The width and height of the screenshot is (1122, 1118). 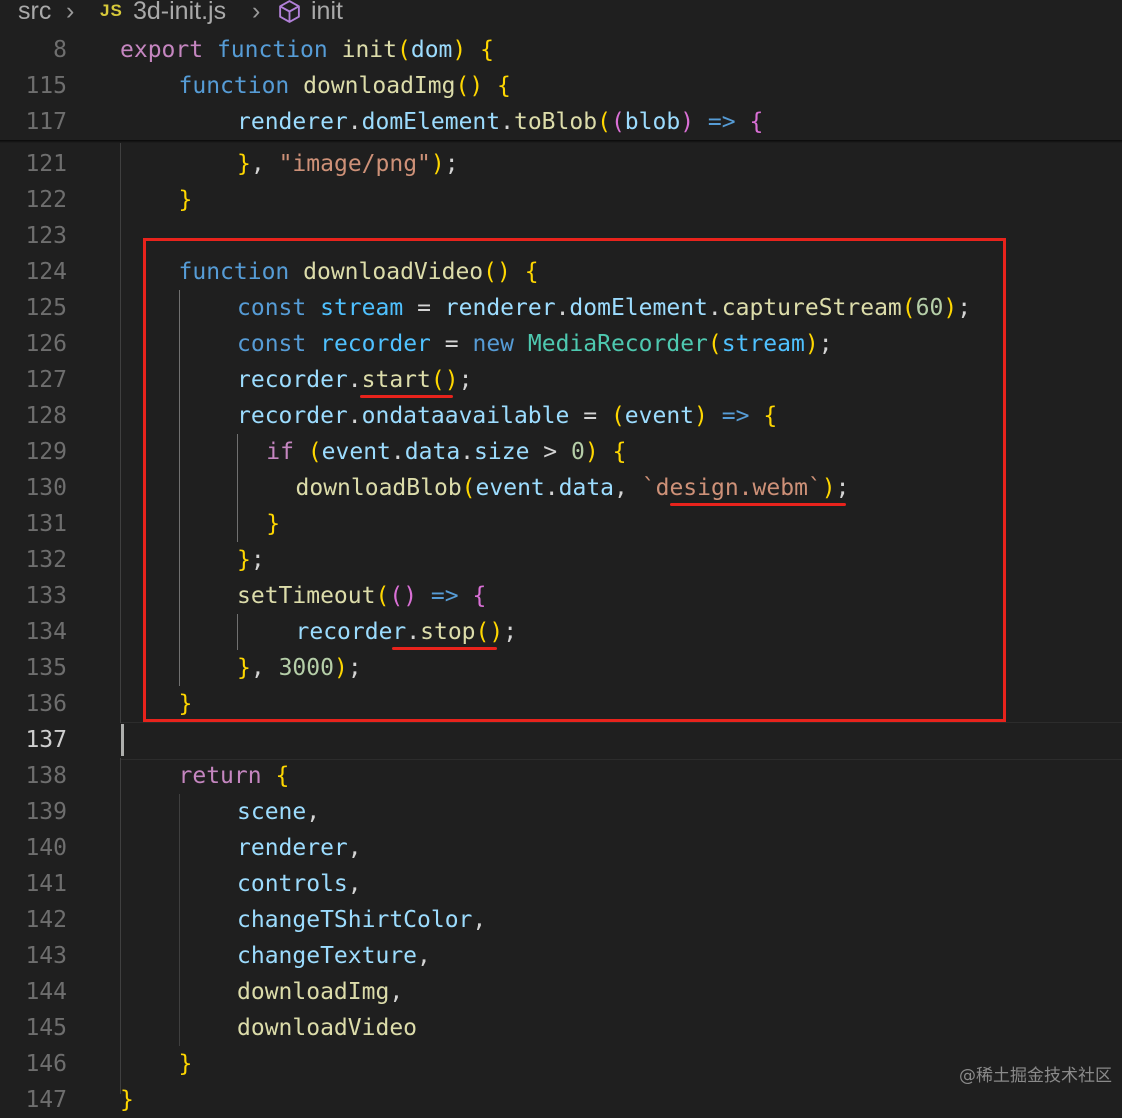 What do you see at coordinates (444, 648) in the screenshot?
I see `annotation-underline-stop` at bounding box center [444, 648].